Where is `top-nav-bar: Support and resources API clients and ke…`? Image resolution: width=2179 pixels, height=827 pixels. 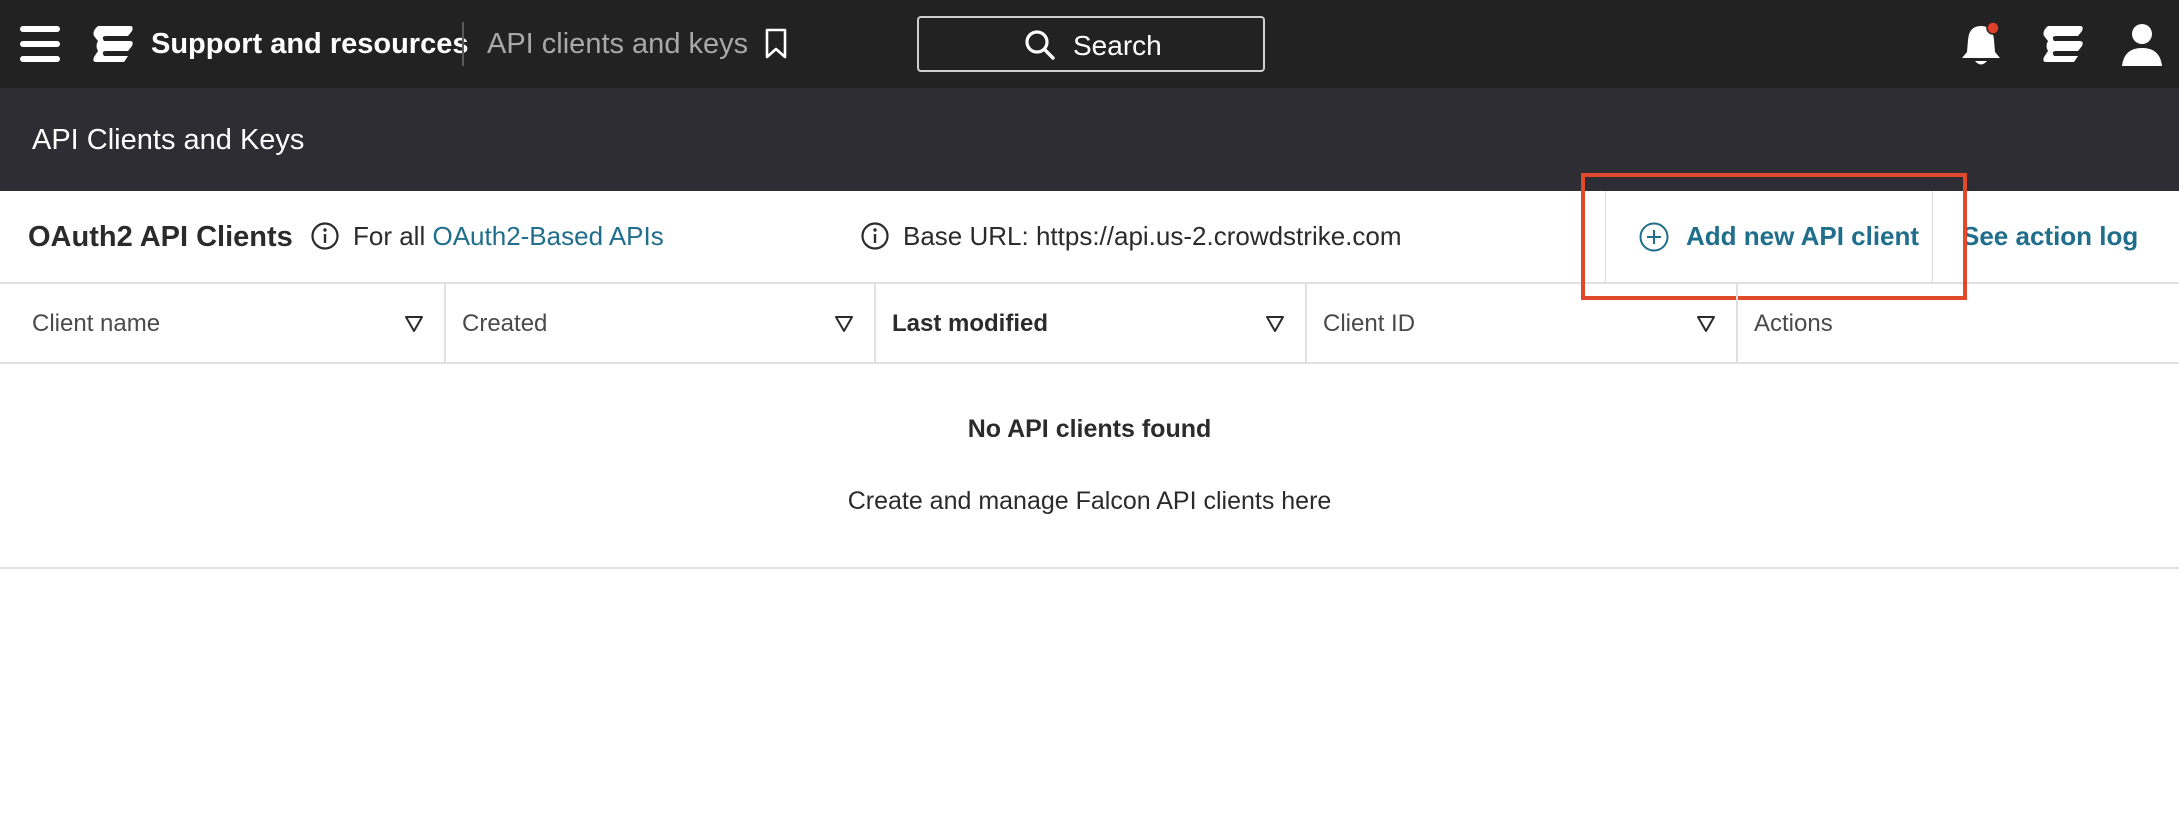 top-nav-bar: Support and resources API clients and ke… is located at coordinates (1089, 44).